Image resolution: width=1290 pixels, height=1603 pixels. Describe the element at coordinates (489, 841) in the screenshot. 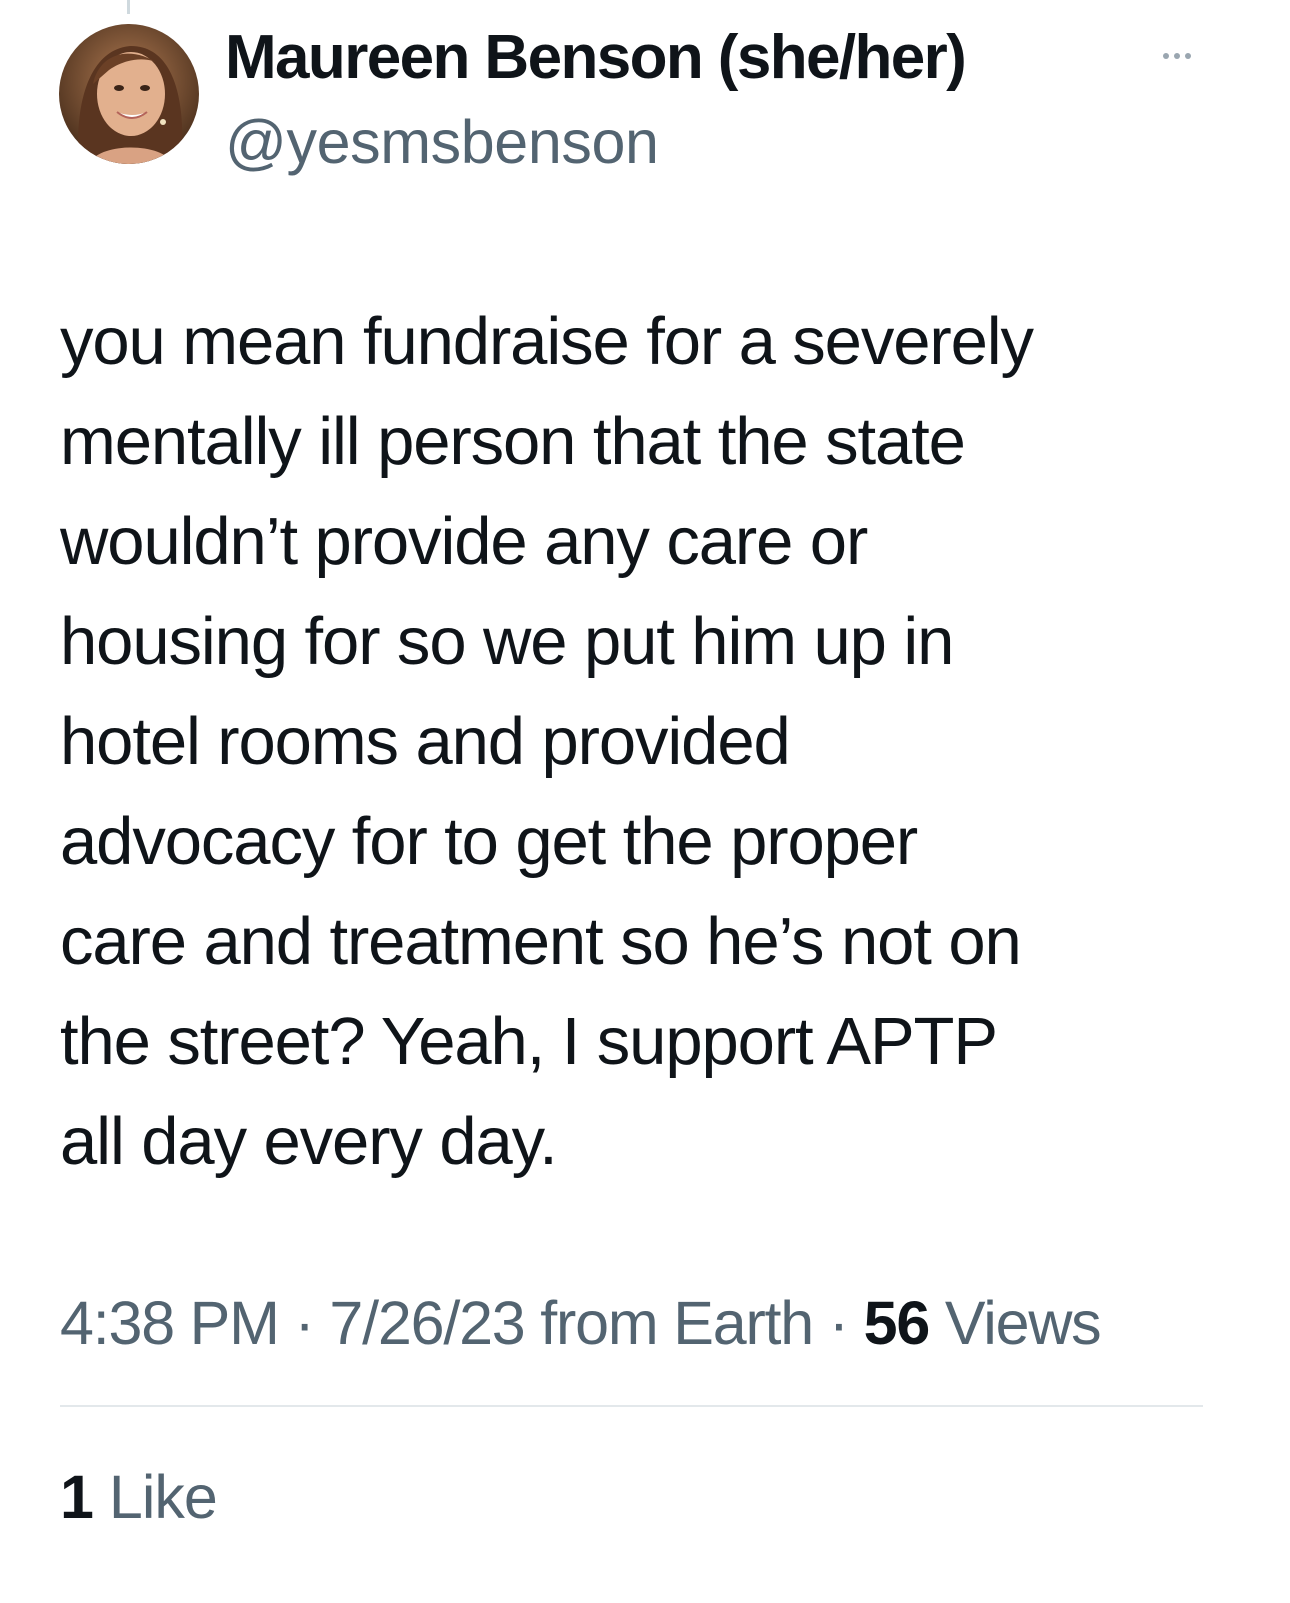

I see `tweet-text-line: advocacy for to get the proper` at that location.